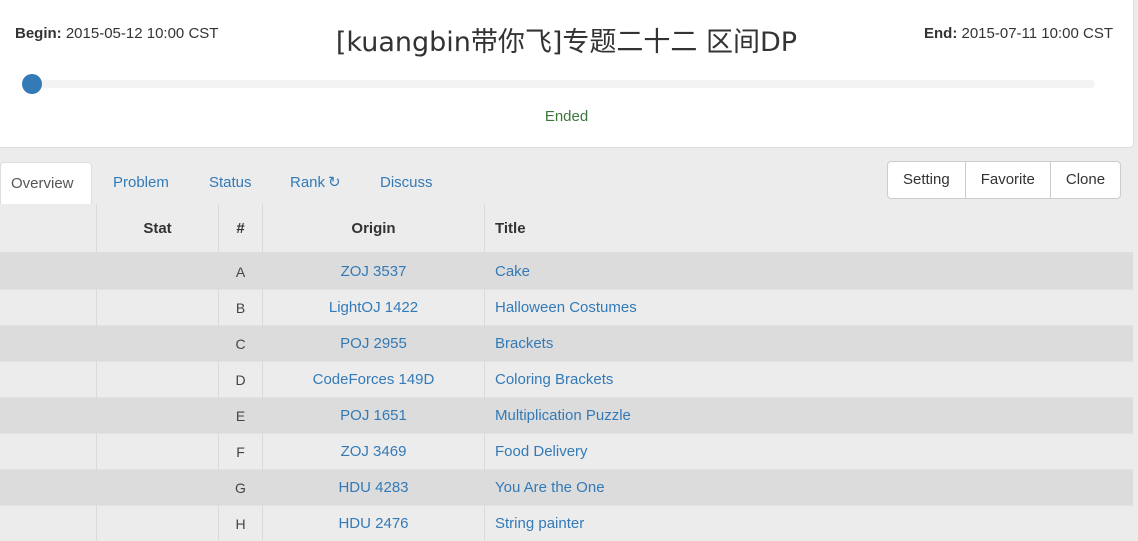 The image size is (1138, 541). What do you see at coordinates (241, 308) in the screenshot?
I see `row-num: B` at bounding box center [241, 308].